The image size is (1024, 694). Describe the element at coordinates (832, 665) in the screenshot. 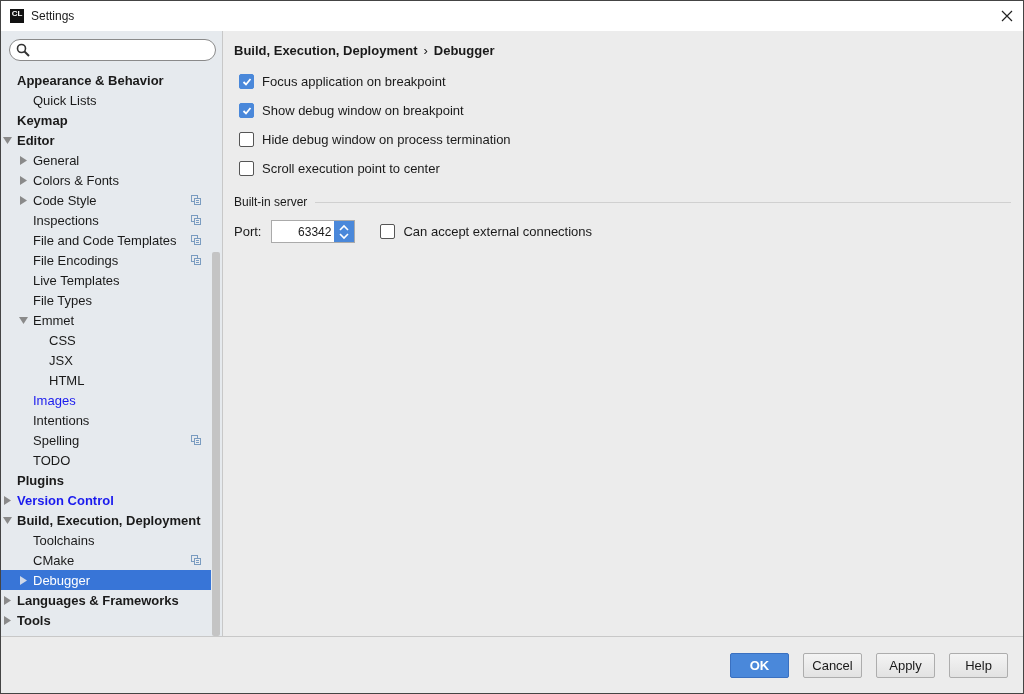

I see `dialog-button: Cancel` at that location.